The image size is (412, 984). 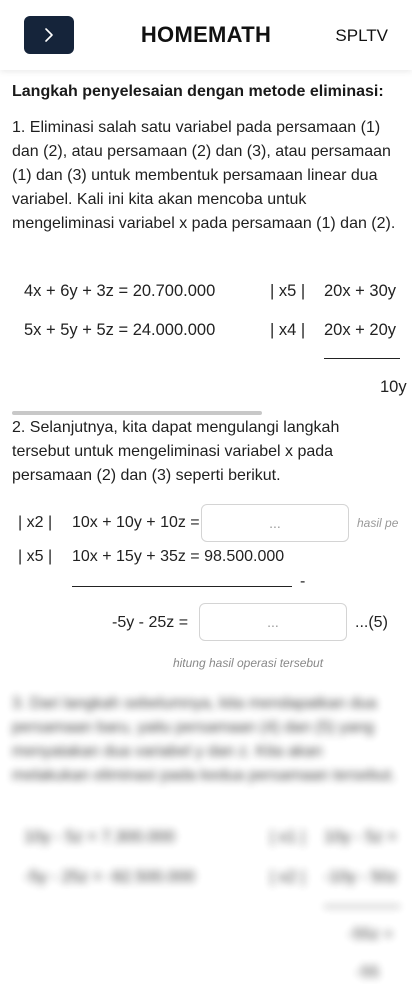 I want to click on equation-right: -10y - 50z, so click(x=361, y=877).